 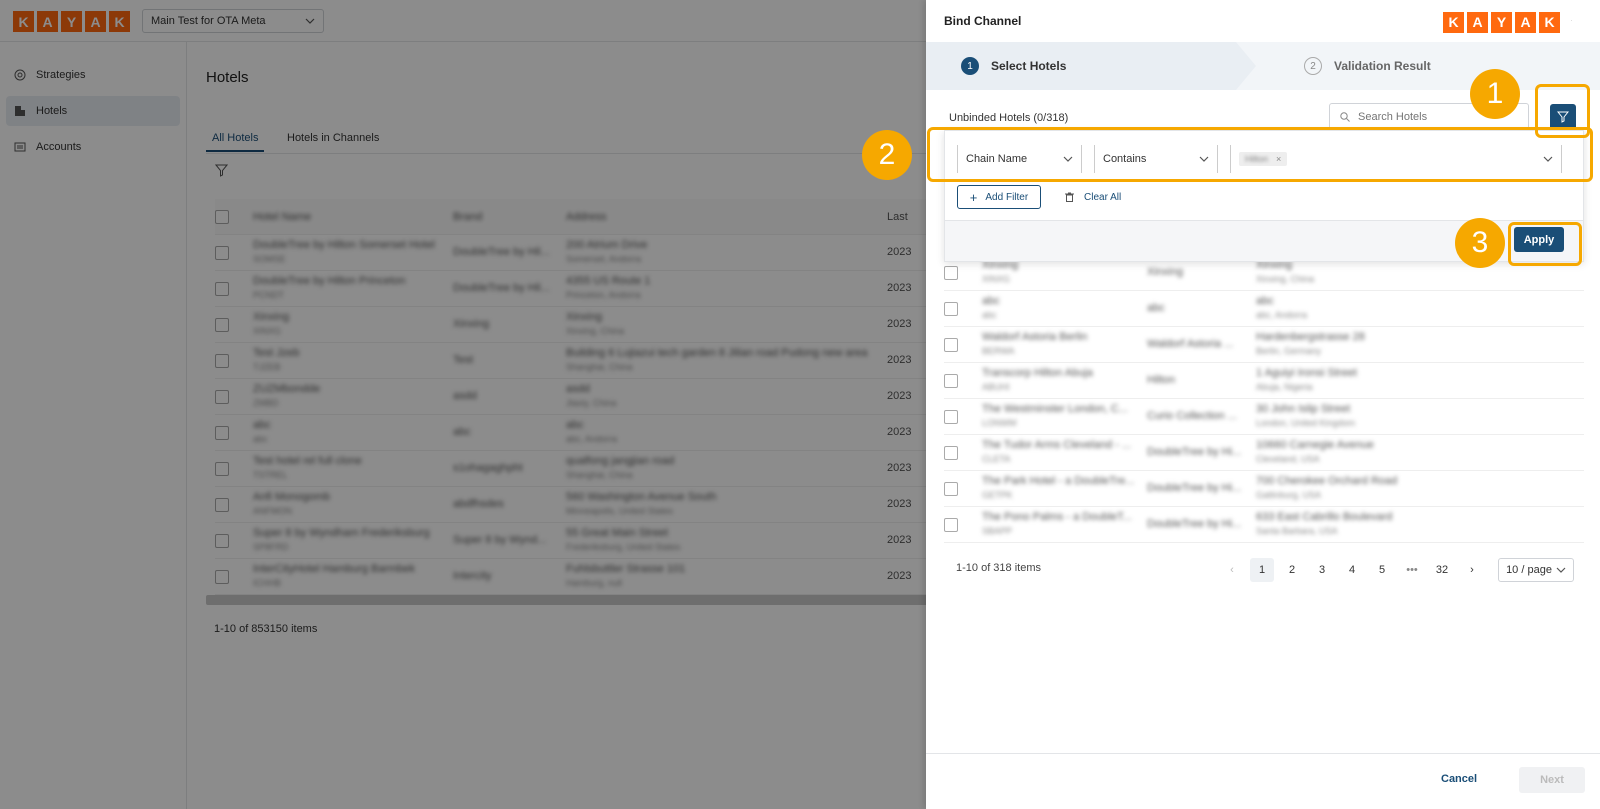 I want to click on hotel-id: abc, so click(x=989, y=315).